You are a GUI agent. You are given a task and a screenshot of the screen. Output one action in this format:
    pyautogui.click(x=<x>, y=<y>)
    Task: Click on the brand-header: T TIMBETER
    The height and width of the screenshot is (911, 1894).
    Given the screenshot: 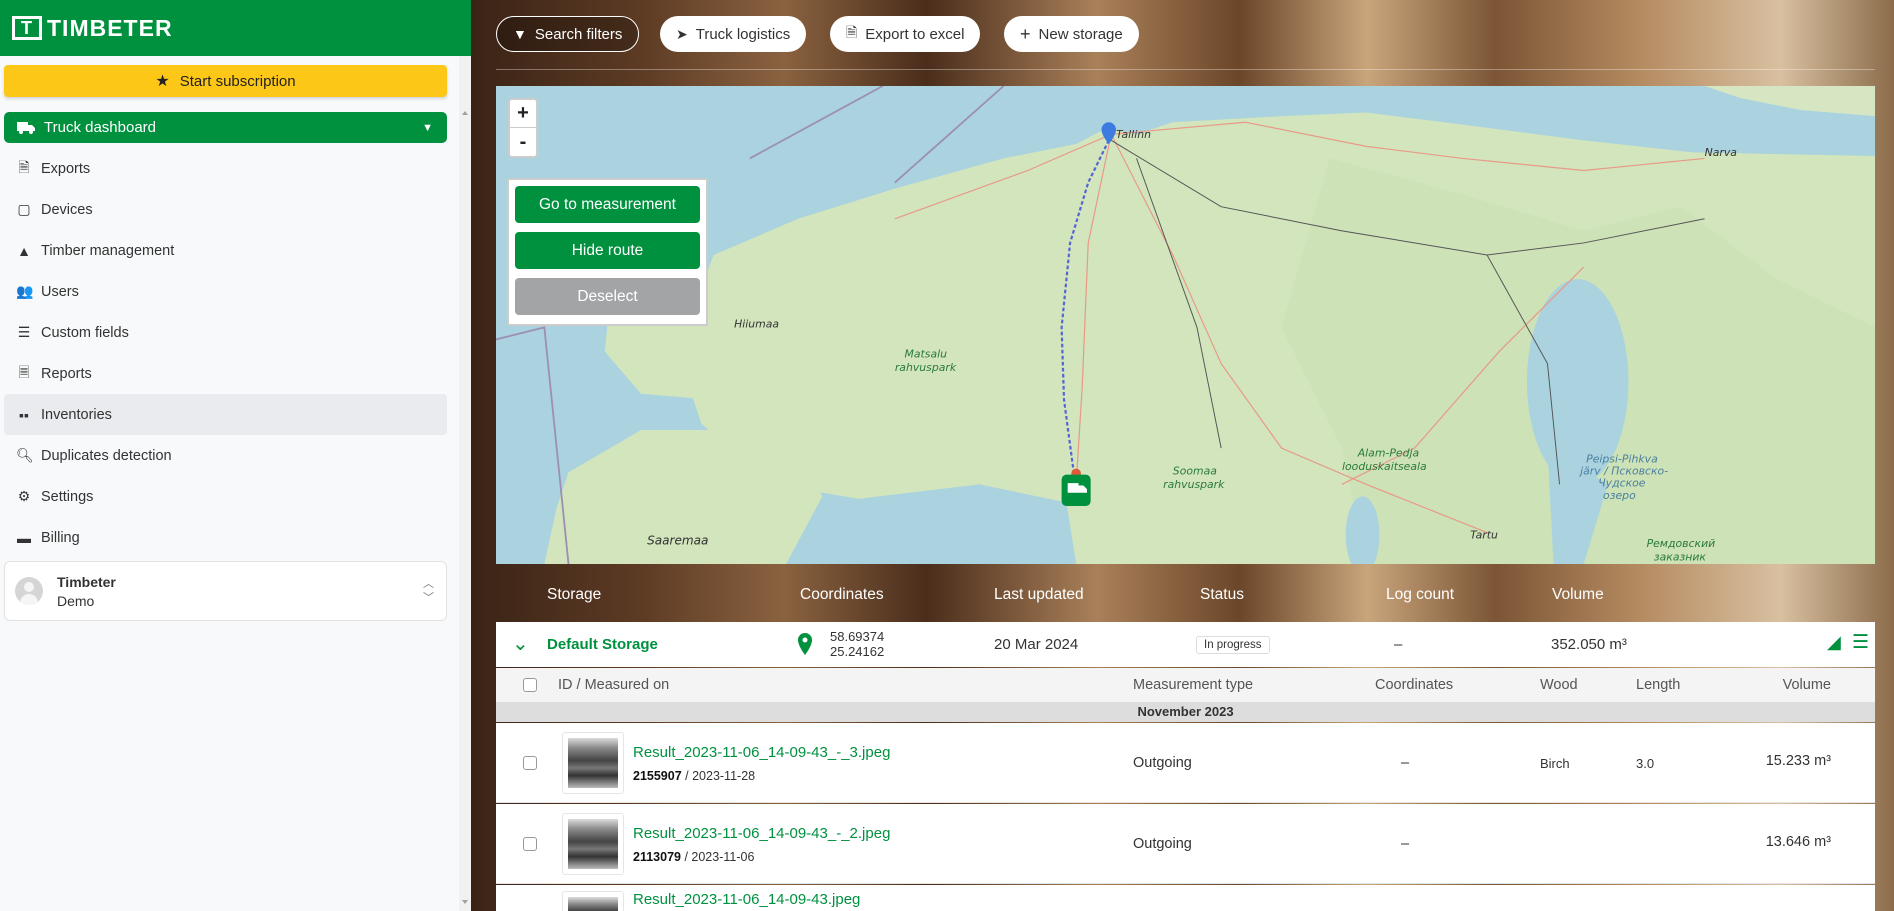 What is the action you would take?
    pyautogui.click(x=235, y=28)
    